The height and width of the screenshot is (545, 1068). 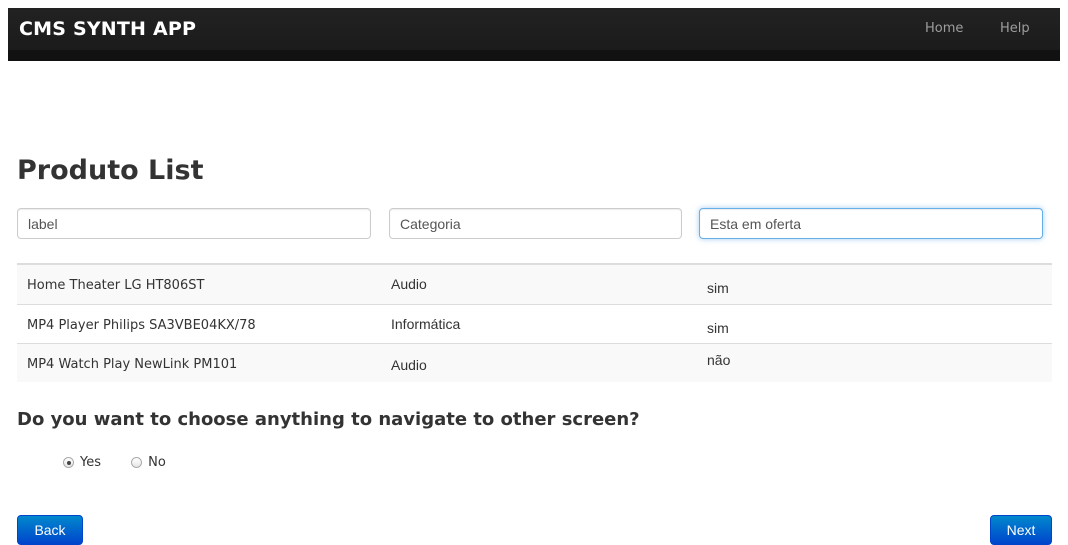 I want to click on produto-oferta-cell: não, so click(x=719, y=360).